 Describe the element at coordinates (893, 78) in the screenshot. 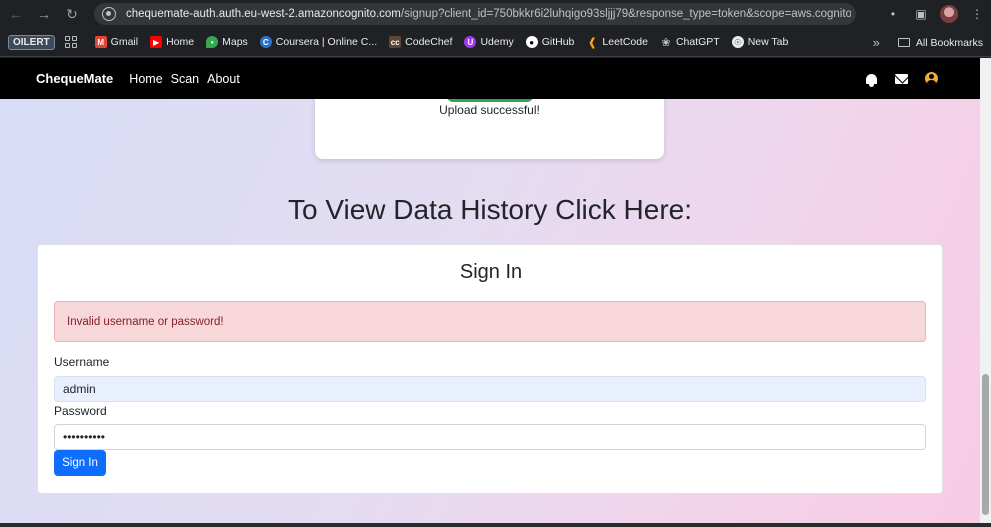

I see `nav-icons` at that location.